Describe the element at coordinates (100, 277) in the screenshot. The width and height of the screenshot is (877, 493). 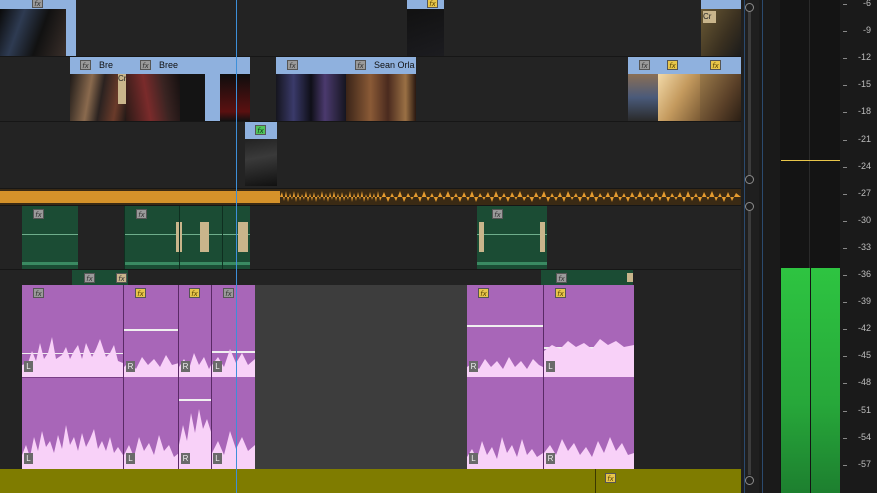
I see `audio-clip: fx fx` at that location.